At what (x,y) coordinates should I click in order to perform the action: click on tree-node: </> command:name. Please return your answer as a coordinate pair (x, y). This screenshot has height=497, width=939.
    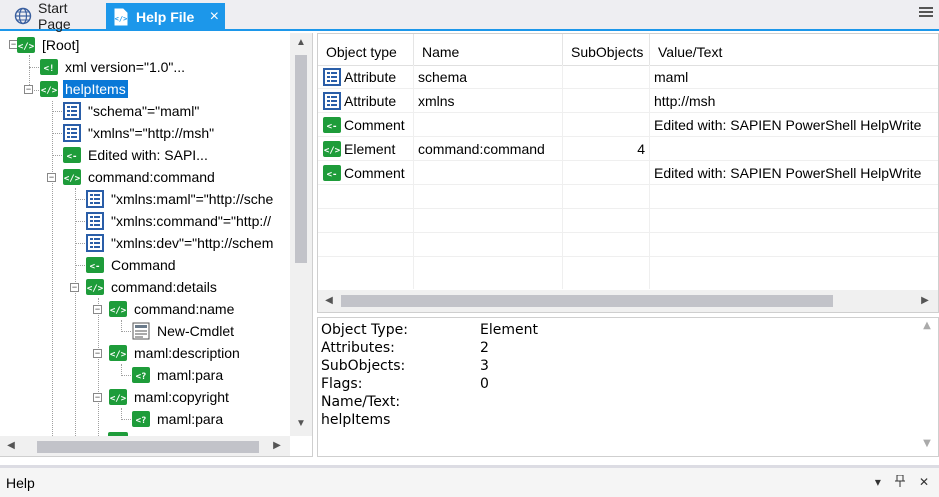
    Looking at the image, I should click on (172, 309).